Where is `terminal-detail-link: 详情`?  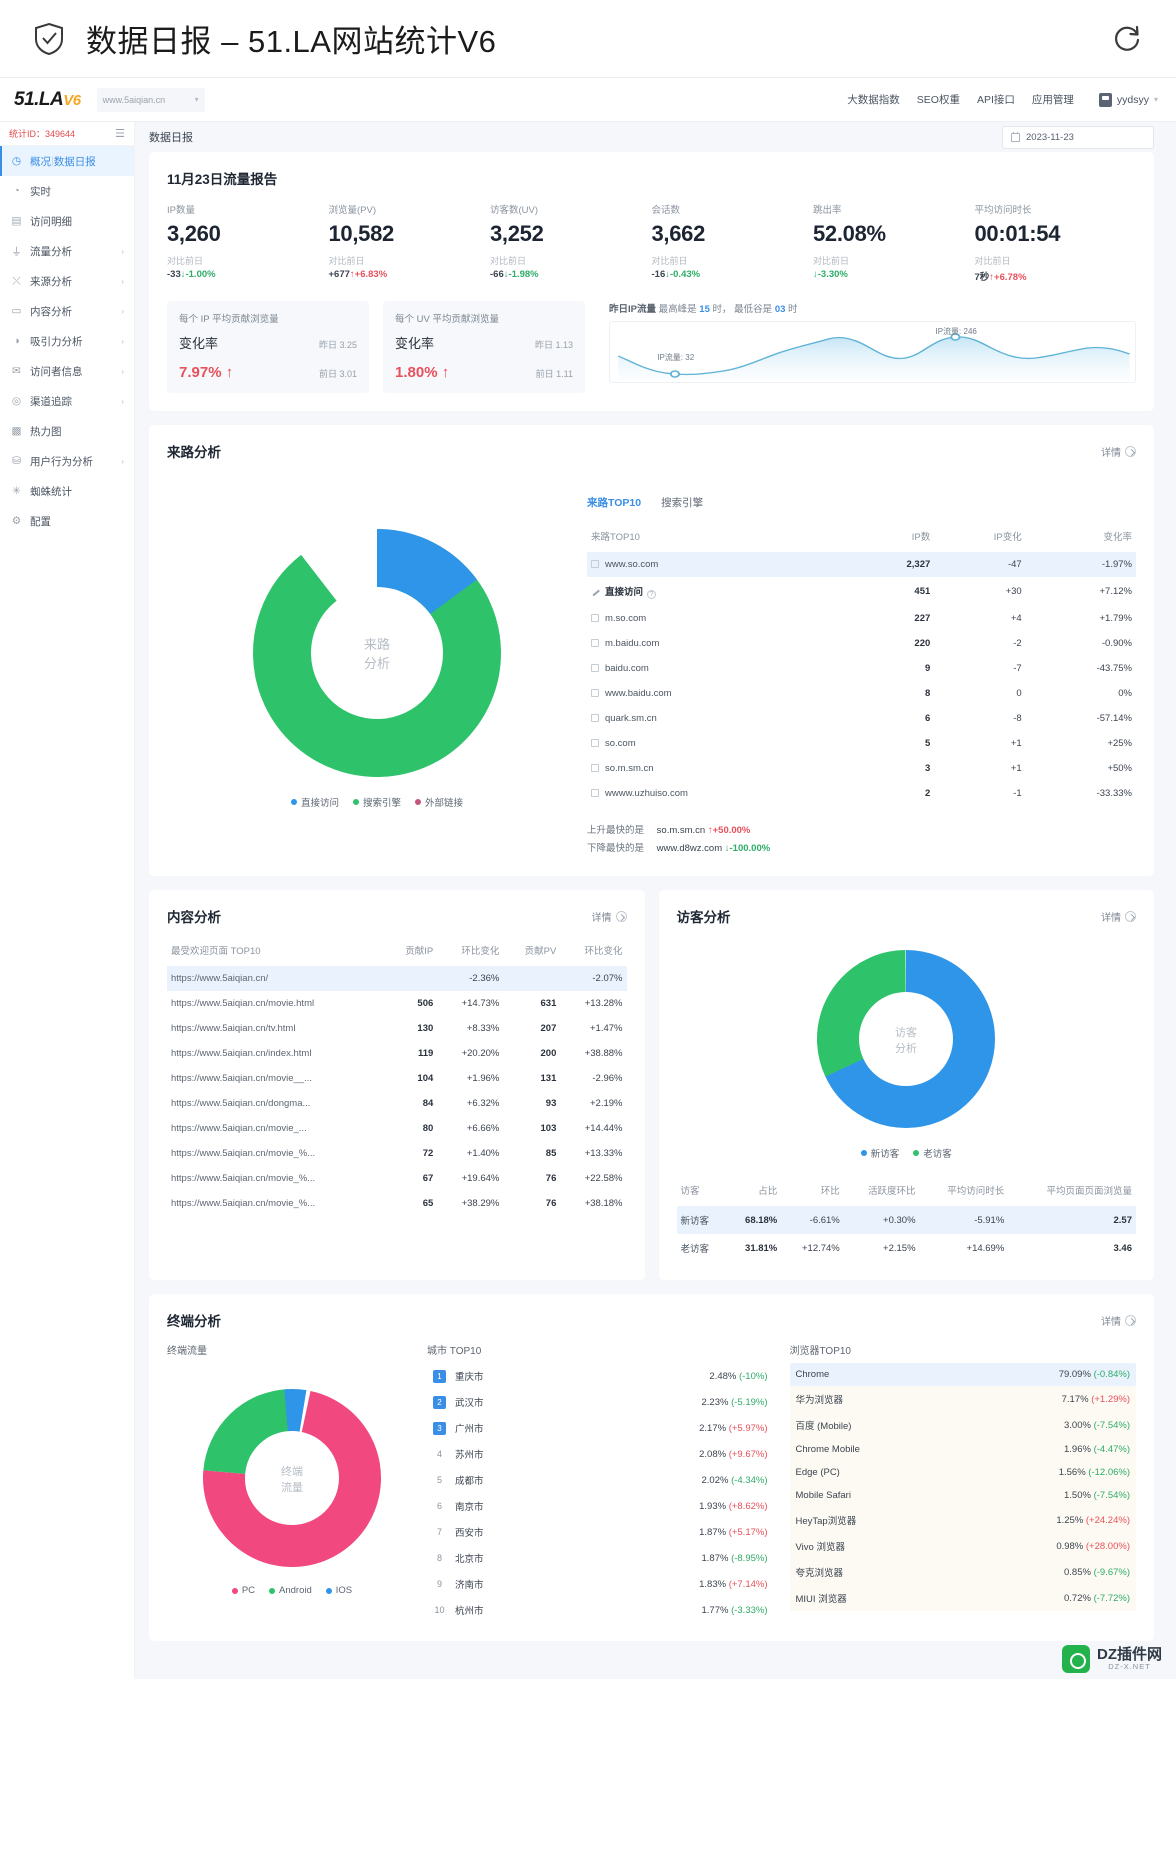 terminal-detail-link: 详情 is located at coordinates (1118, 1320).